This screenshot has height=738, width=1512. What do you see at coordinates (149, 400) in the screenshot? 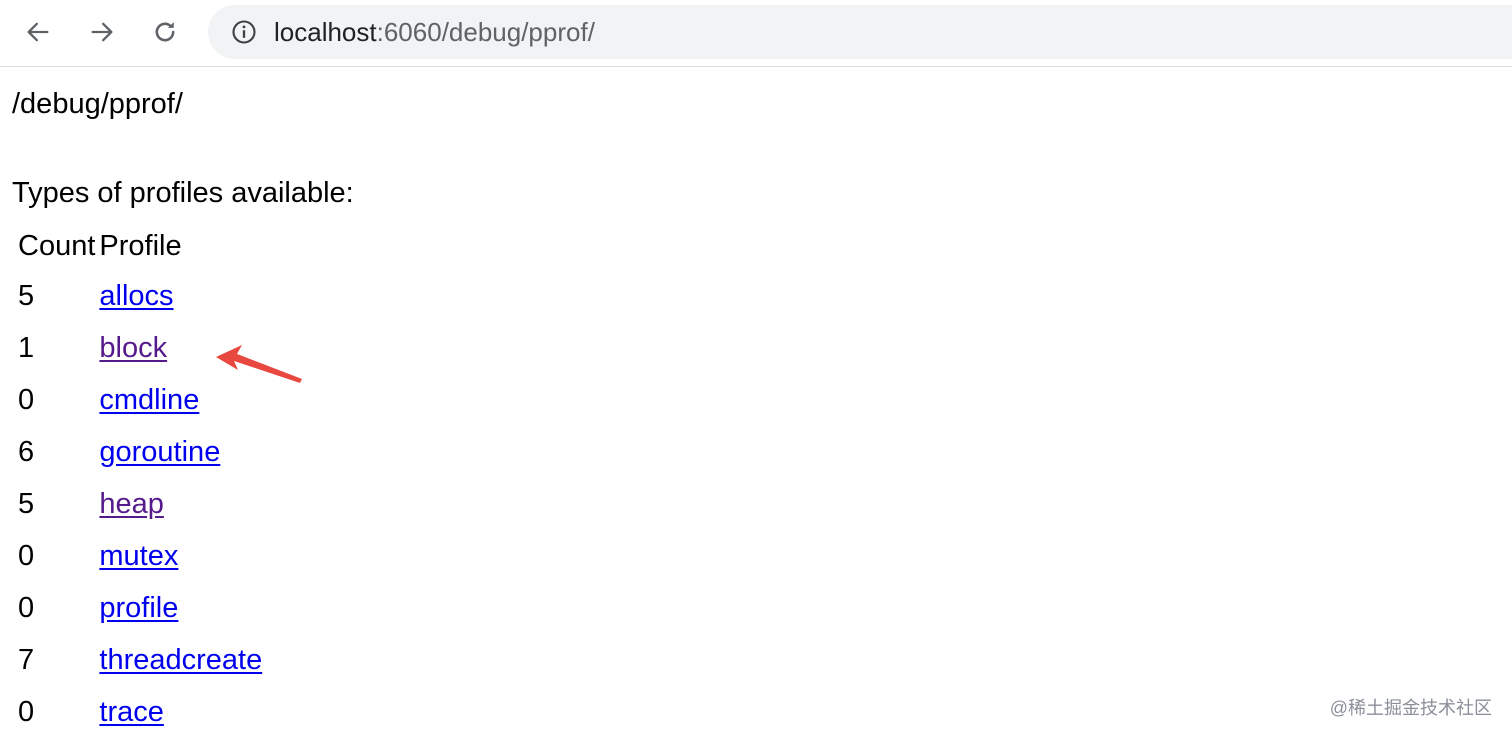
I see `profile-link-cmdline: cmdline` at bounding box center [149, 400].